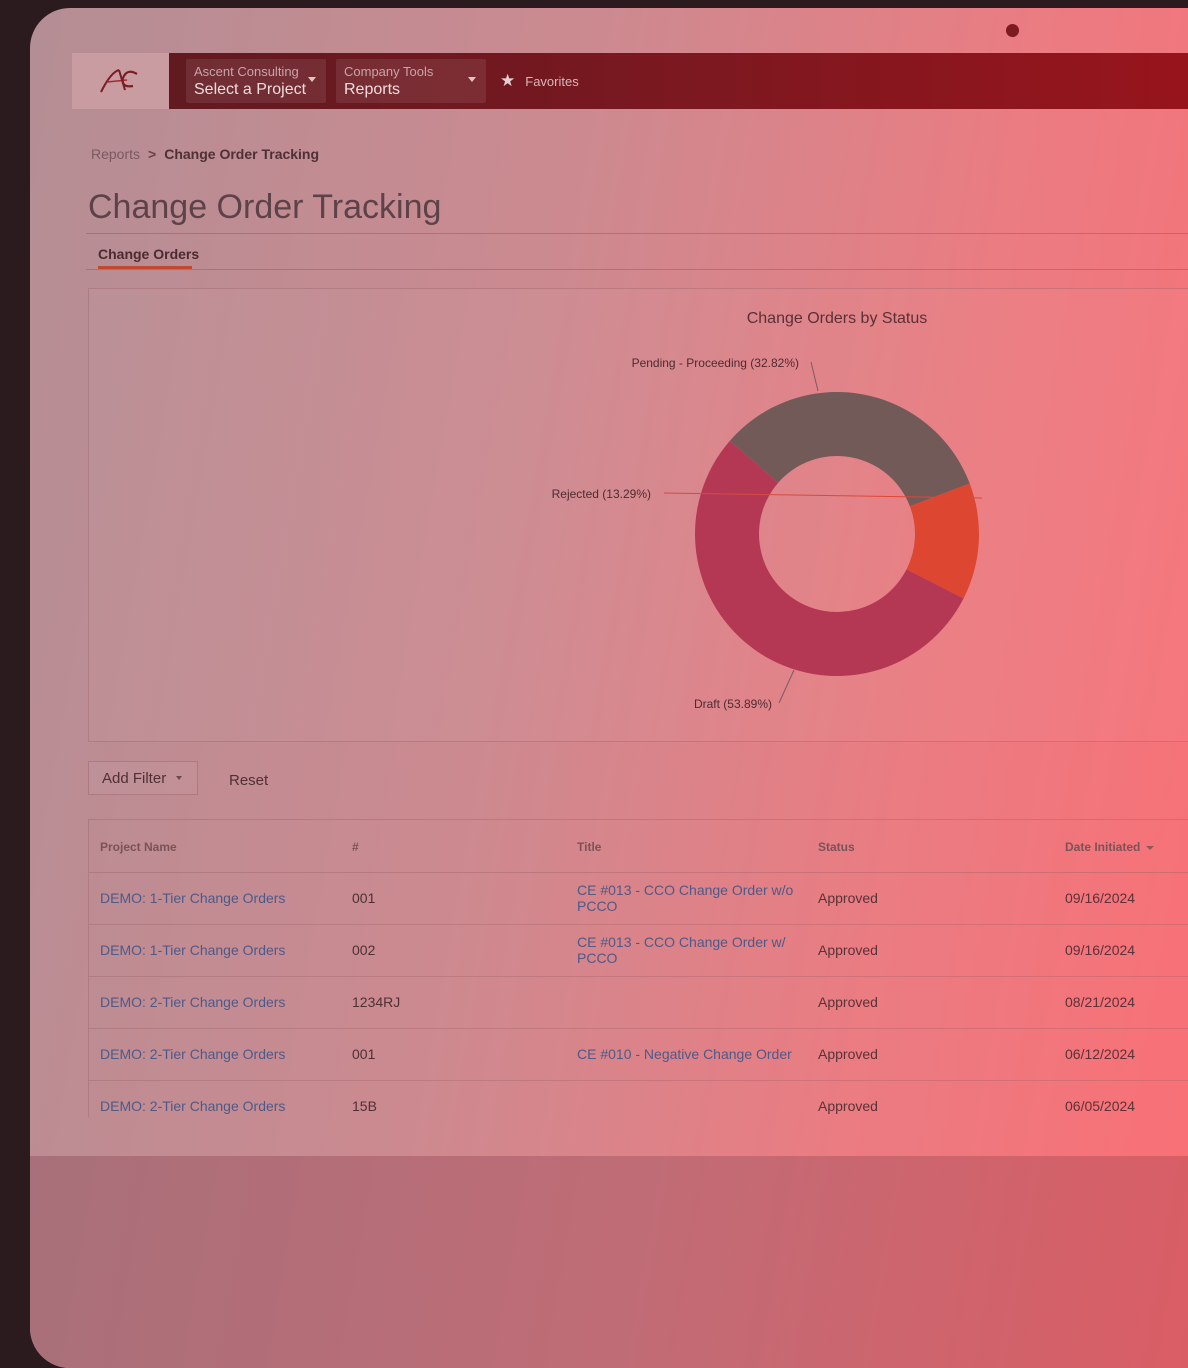 The image size is (1188, 1368). I want to click on favorites-label: Favorites, so click(552, 81).